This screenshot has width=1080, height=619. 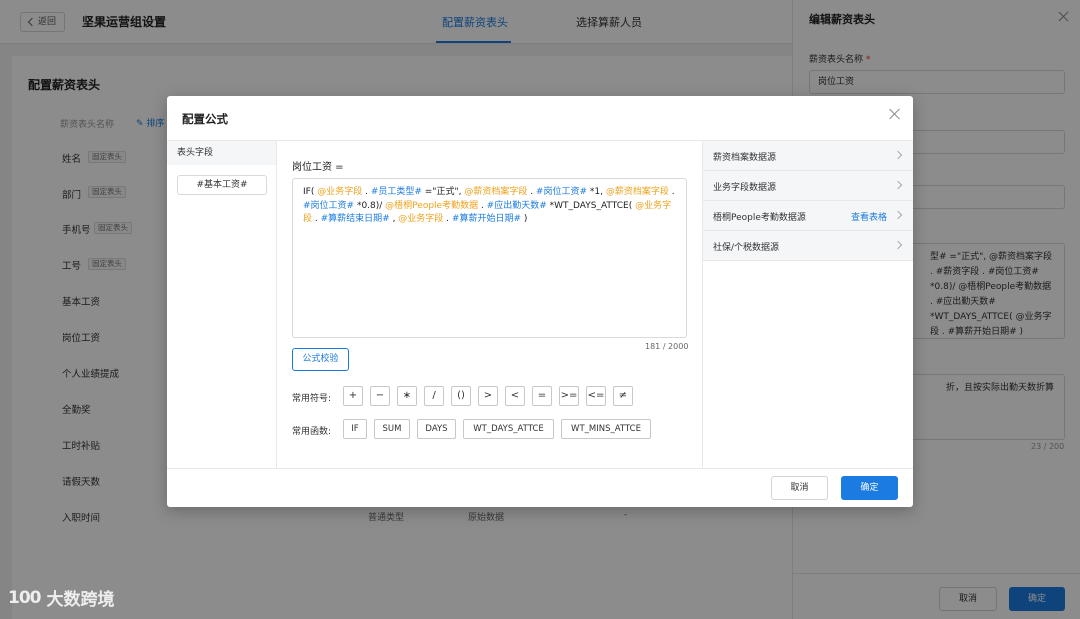 I want to click on fn-if-button: IF, so click(x=355, y=429).